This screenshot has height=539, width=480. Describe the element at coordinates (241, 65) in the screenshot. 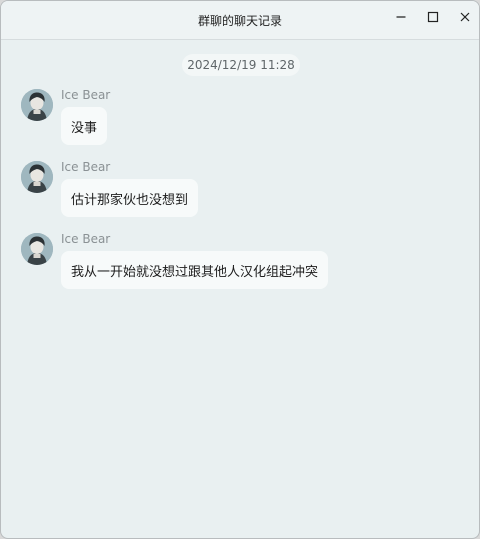

I see `timestamp-divider: 2024/12/19 11:28` at that location.